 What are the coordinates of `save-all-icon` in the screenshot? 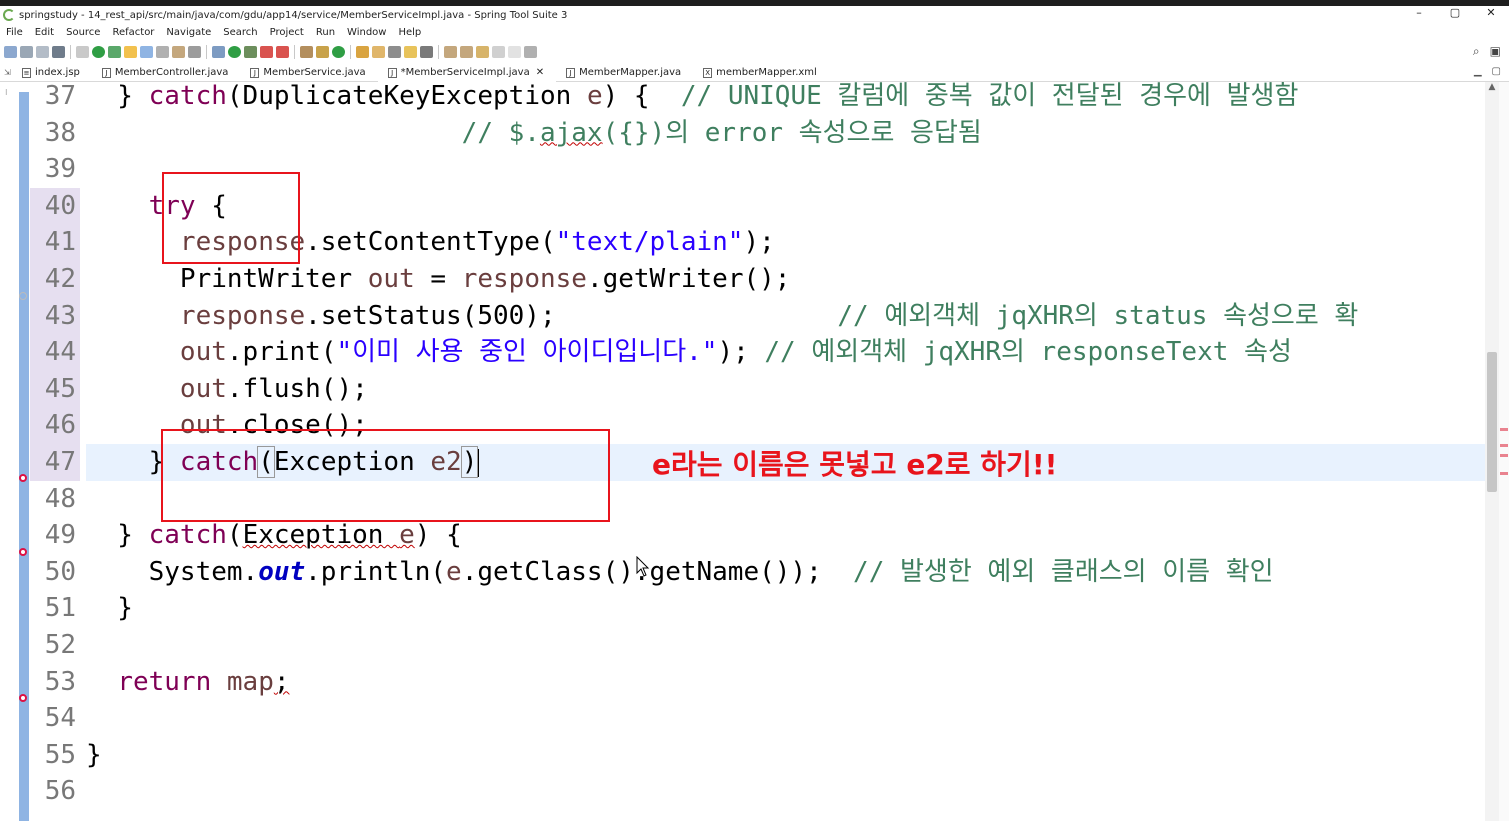 It's located at (42, 51).